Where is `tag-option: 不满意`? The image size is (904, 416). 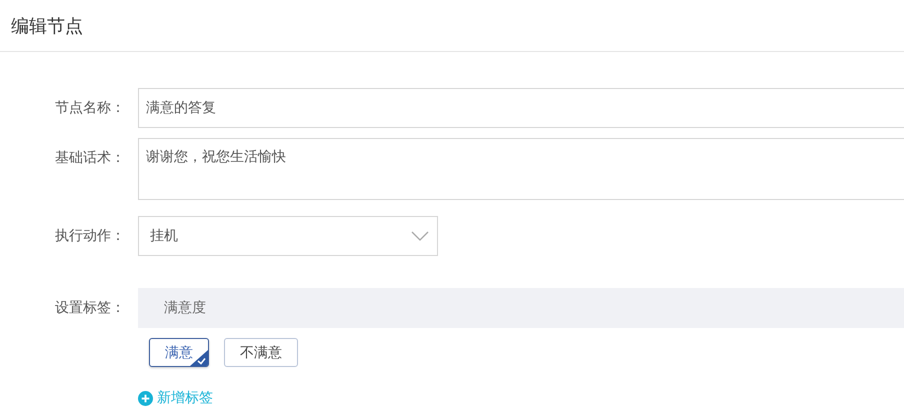 tag-option: 不满意 is located at coordinates (261, 352).